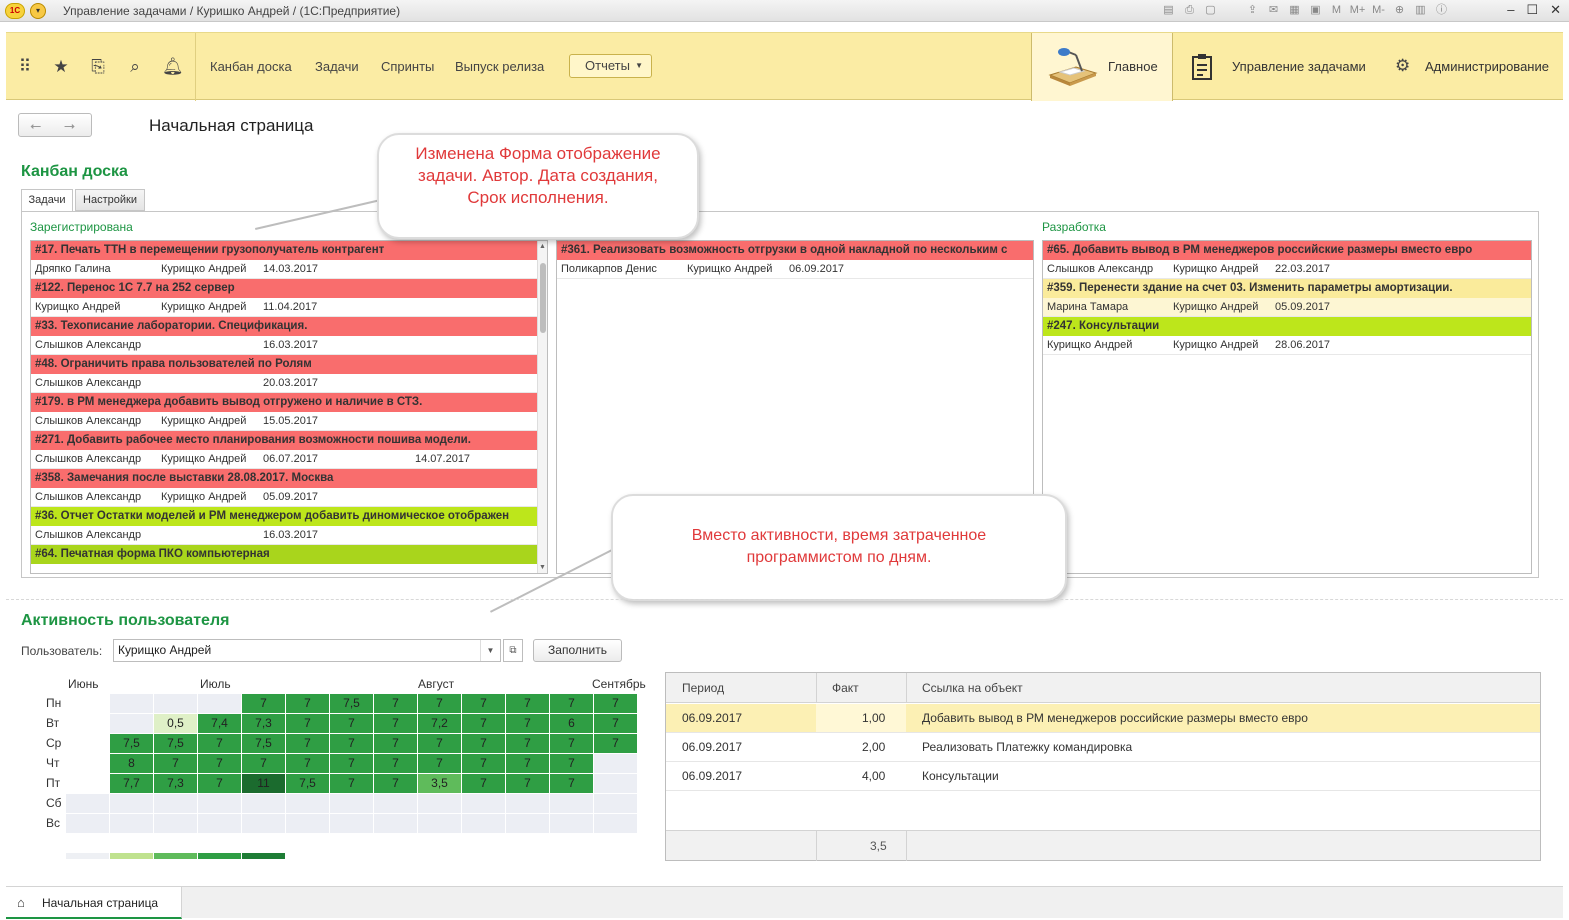 Image resolution: width=1569 pixels, height=920 pixels. What do you see at coordinates (571, 723) in the screenshot?
I see `heatmap-cell: 6` at bounding box center [571, 723].